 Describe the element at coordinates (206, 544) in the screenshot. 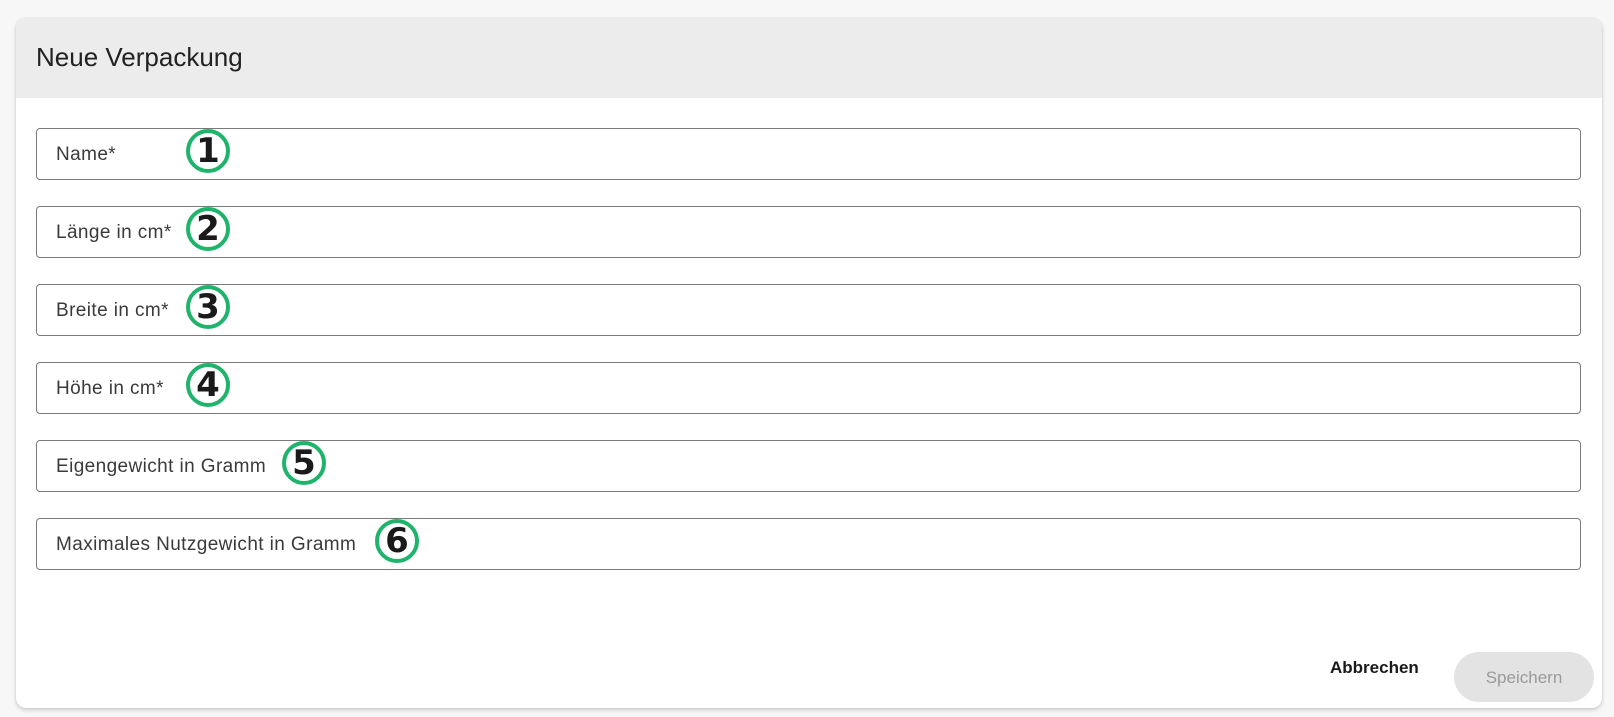

I see `max-payload-field-label: Maximales Nutzgewicht in Gramm` at that location.